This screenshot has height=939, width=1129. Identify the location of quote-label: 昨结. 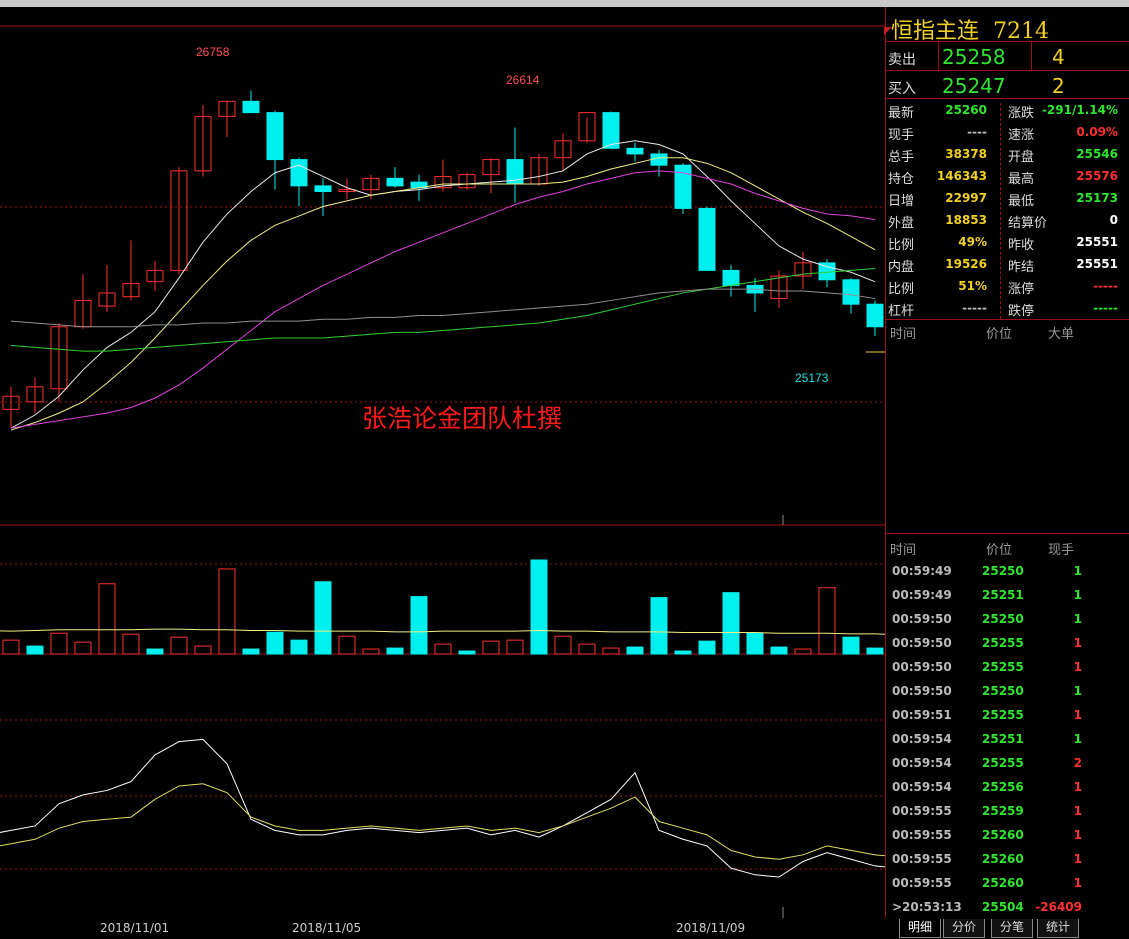
(1021, 267).